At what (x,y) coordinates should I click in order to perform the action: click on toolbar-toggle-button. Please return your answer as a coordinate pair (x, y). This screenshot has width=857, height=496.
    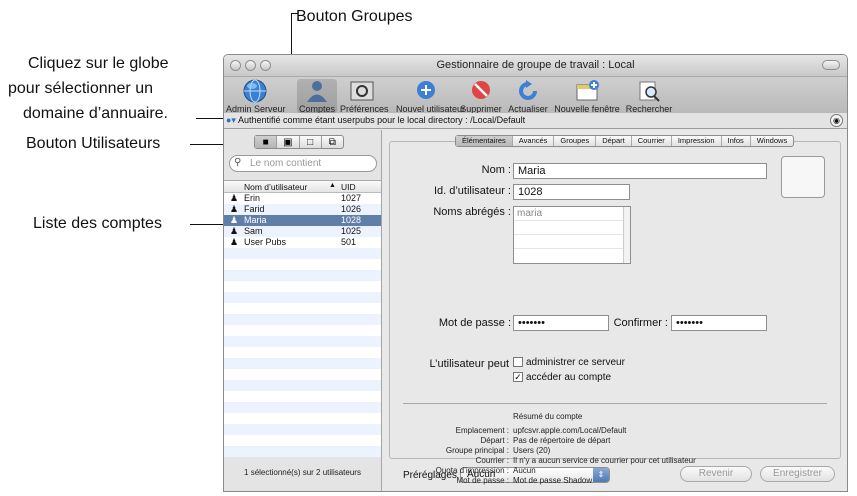
    Looking at the image, I should click on (831, 65).